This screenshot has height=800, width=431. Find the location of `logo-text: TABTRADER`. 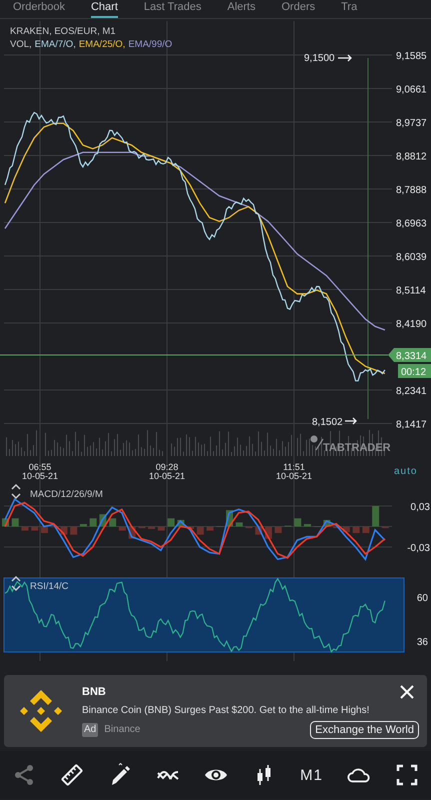

logo-text: TABTRADER is located at coordinates (357, 448).